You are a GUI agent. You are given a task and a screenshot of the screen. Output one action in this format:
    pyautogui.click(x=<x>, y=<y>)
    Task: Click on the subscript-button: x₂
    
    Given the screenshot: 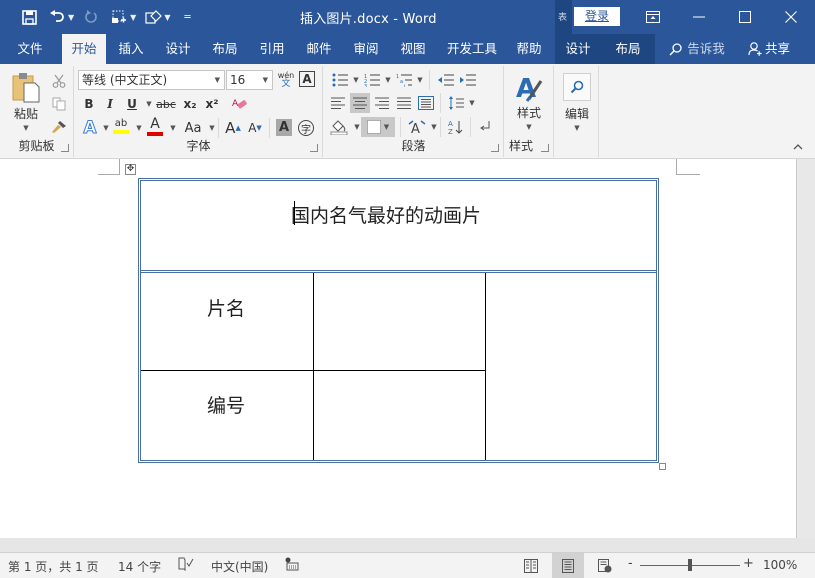 What is the action you would take?
    pyautogui.click(x=190, y=104)
    